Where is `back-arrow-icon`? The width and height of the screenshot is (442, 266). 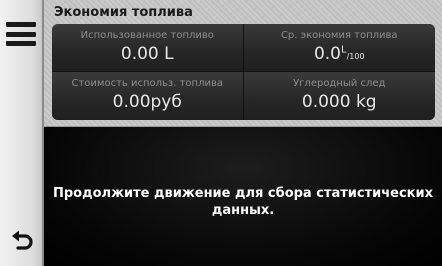 back-arrow-icon is located at coordinates (22, 240).